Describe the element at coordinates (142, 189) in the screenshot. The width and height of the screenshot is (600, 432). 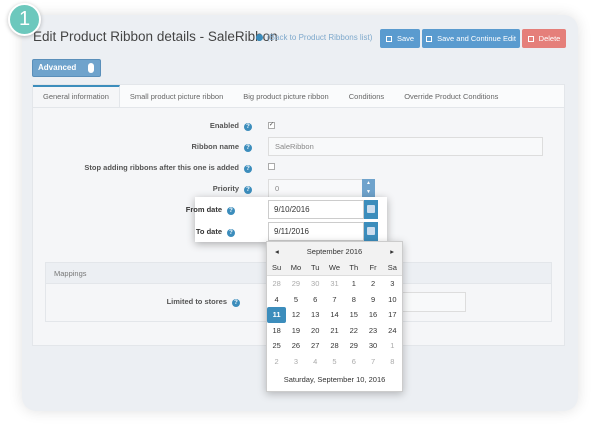
I see `priority-label: Priority?` at that location.